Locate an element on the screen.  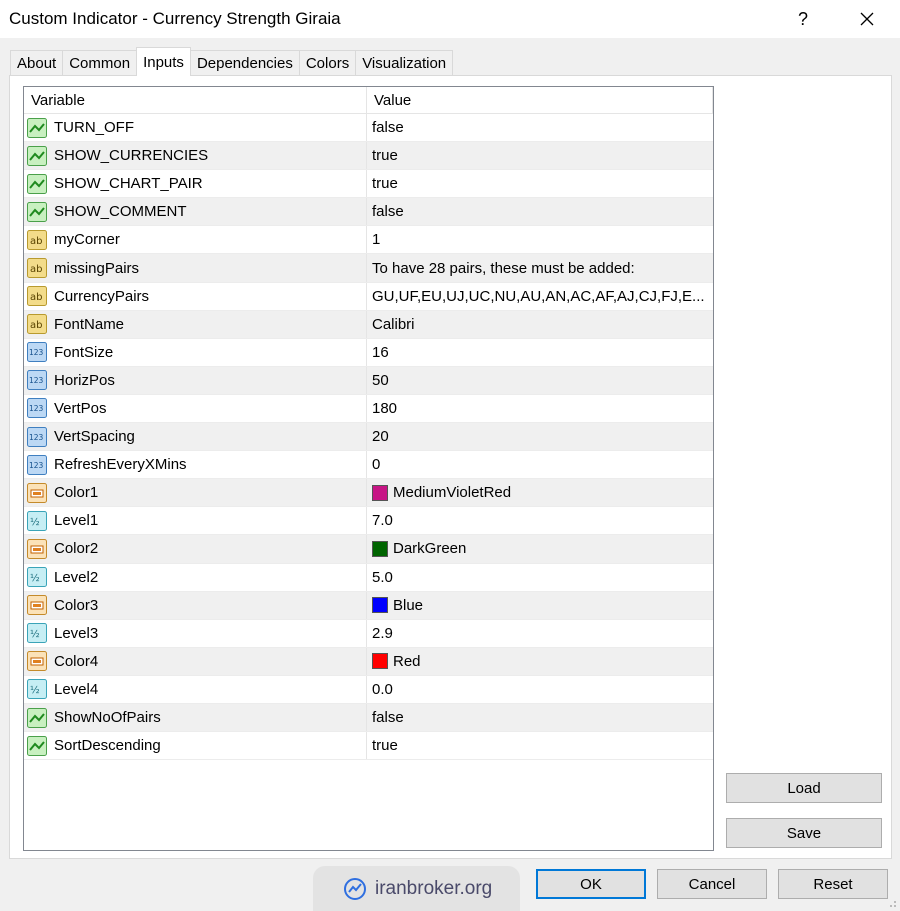
value-cell: 1 is located at coordinates (540, 239).